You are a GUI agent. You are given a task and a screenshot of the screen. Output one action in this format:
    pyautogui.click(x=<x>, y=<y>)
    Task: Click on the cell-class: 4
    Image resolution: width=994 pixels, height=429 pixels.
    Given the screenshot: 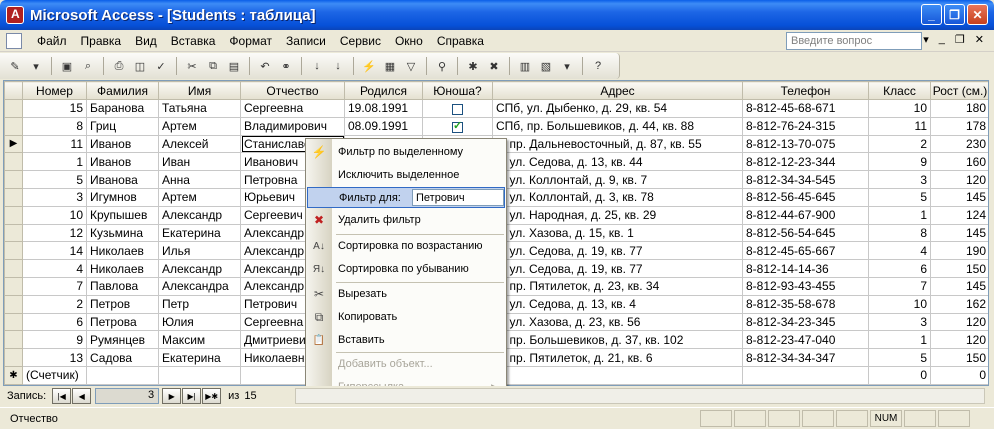 What is the action you would take?
    pyautogui.click(x=899, y=251)
    